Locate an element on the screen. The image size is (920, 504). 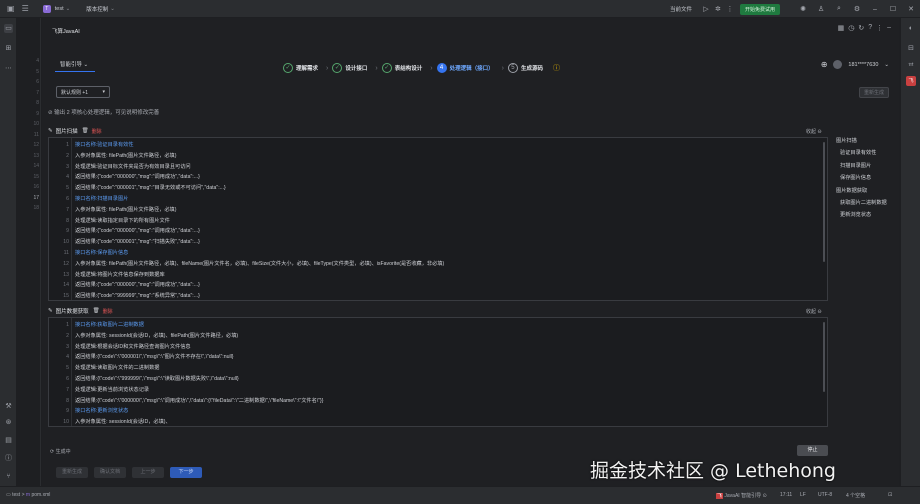
feisuan-icon: 飞 is located at coordinates (911, 81).